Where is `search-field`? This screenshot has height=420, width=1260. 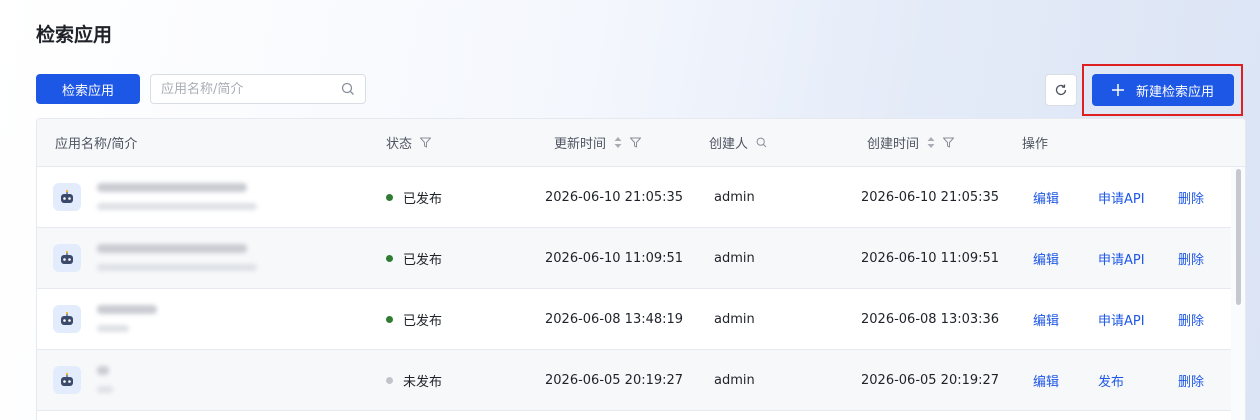 search-field is located at coordinates (258, 89).